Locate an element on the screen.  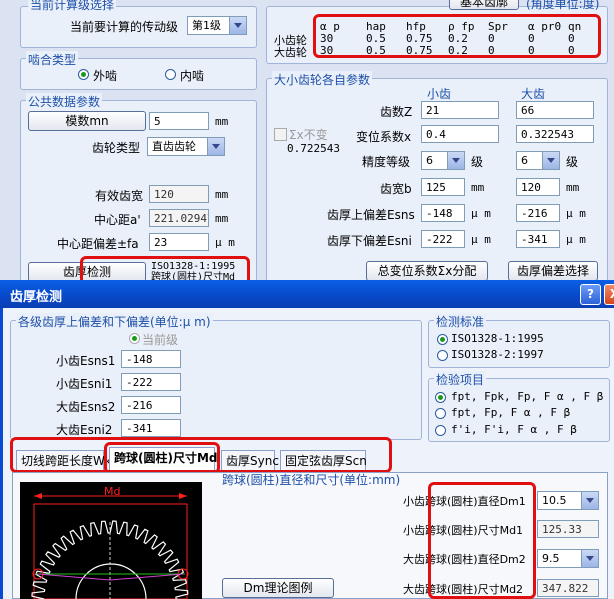
upper-large-input: -216 is located at coordinates (538, 213).